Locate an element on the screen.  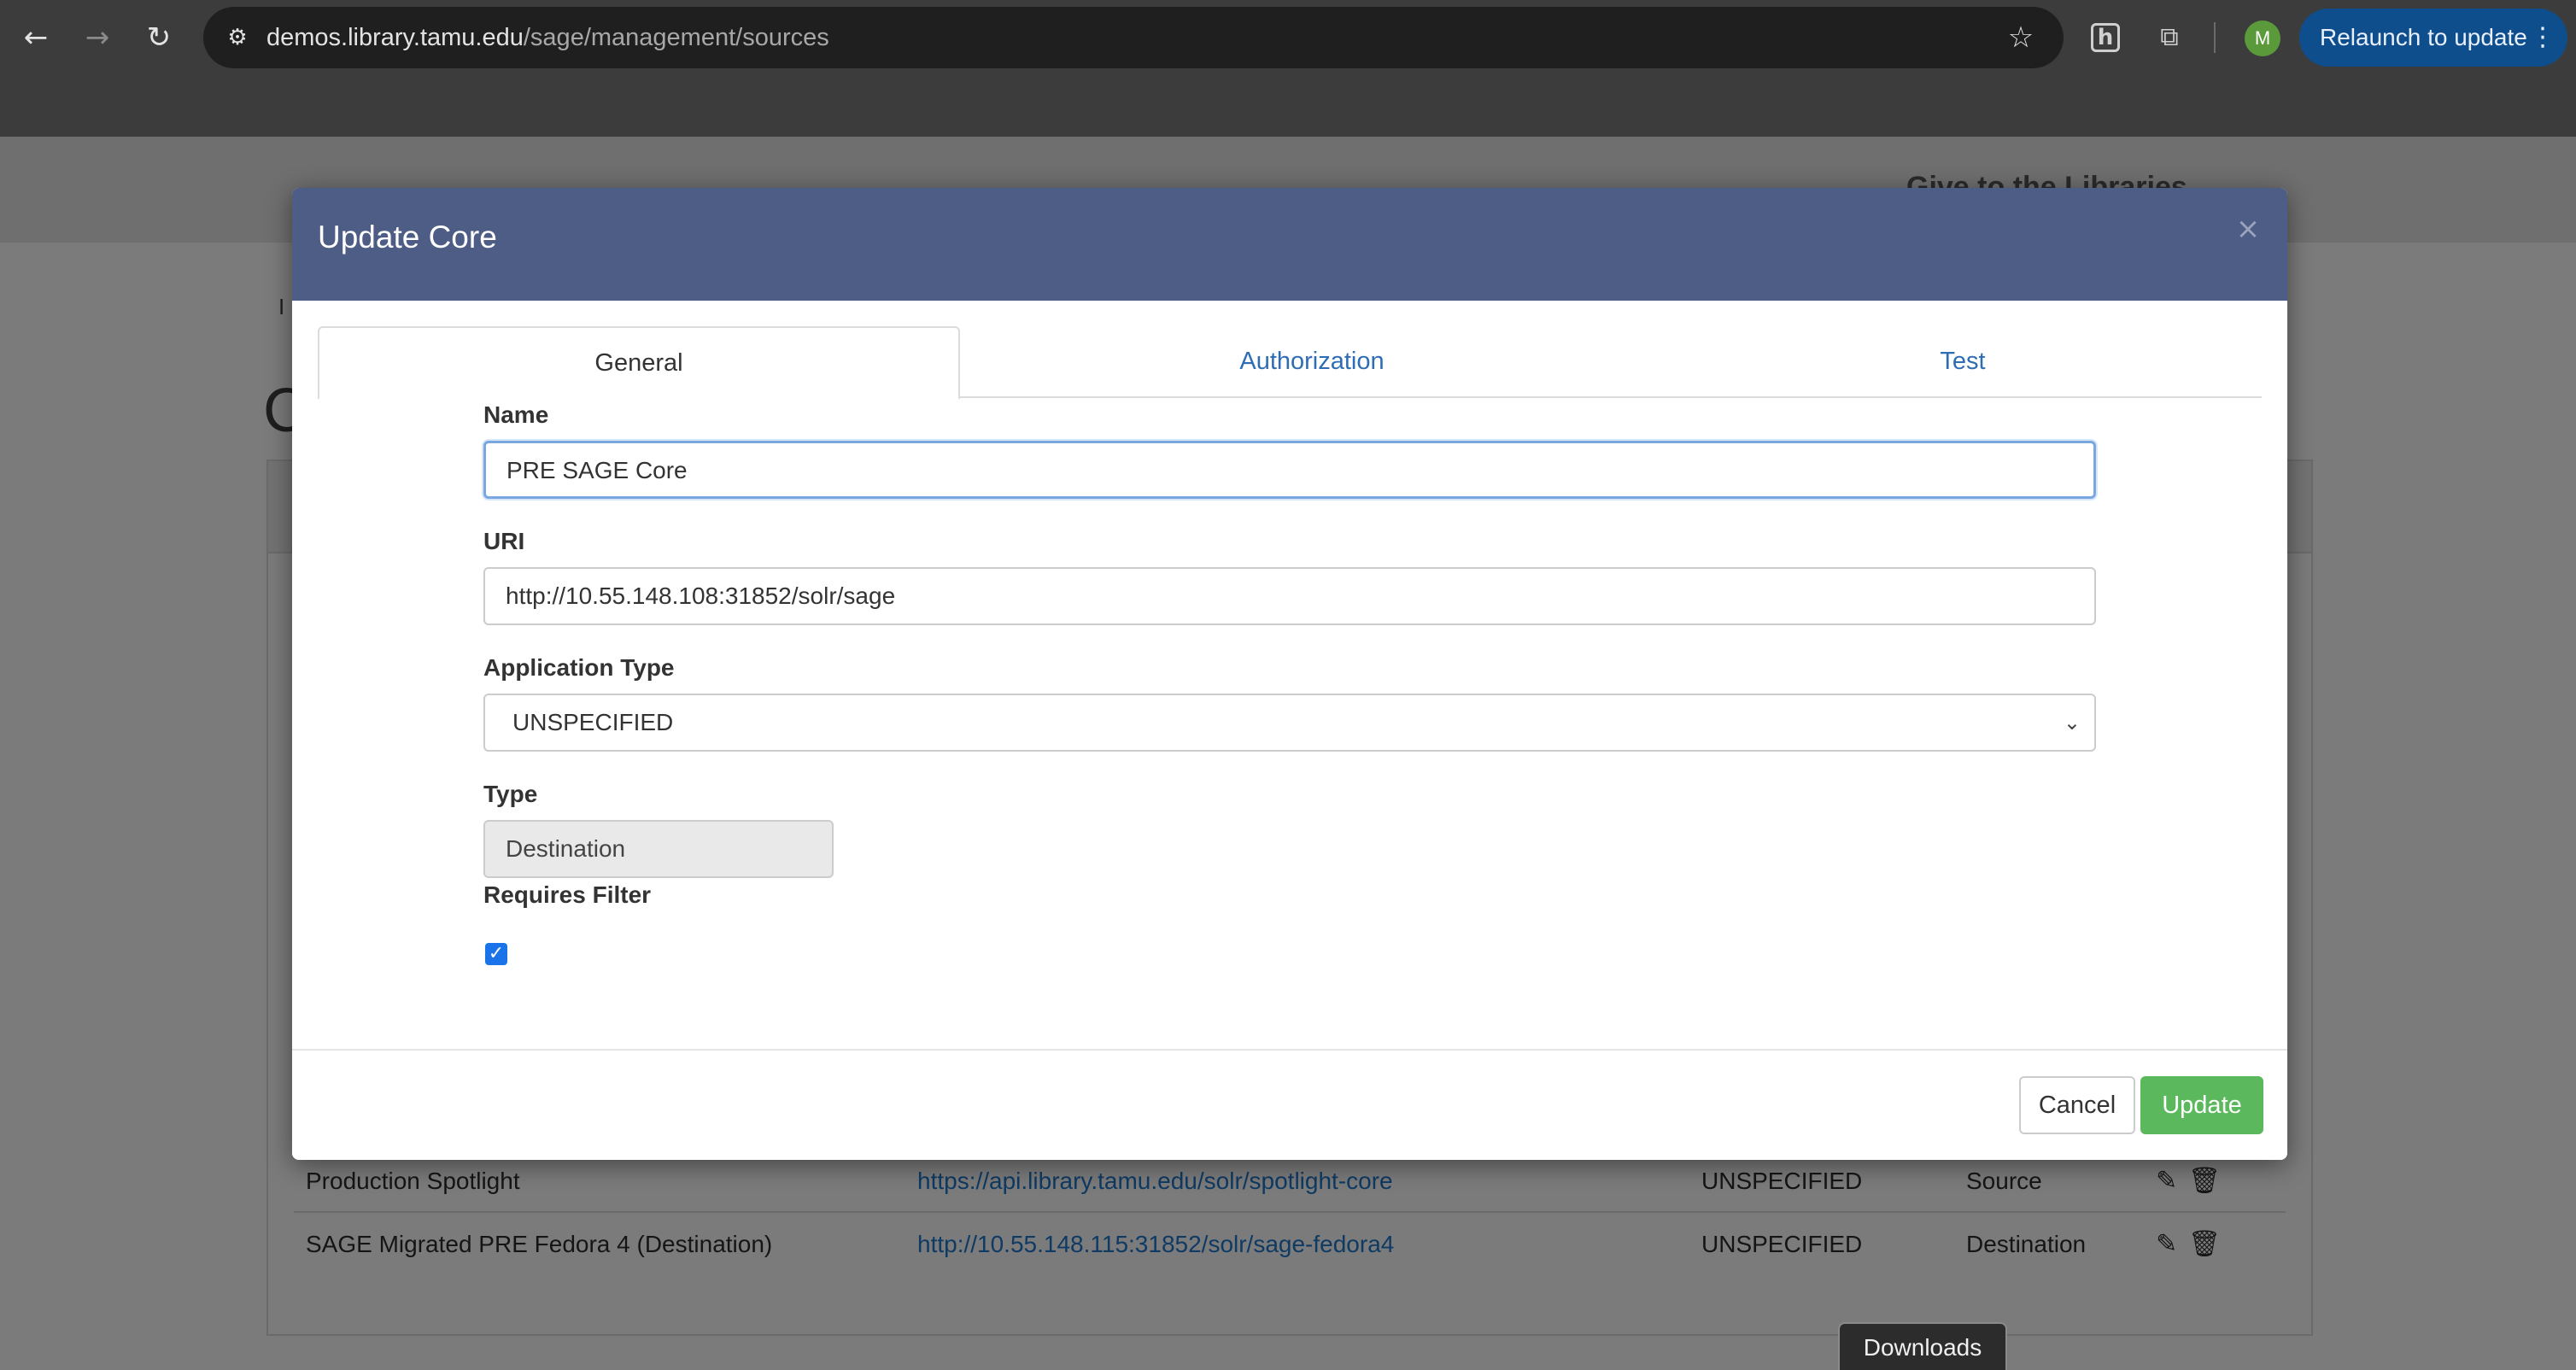
application-type-select: UNSPECIFIED ⌄ is located at coordinates (1289, 723).